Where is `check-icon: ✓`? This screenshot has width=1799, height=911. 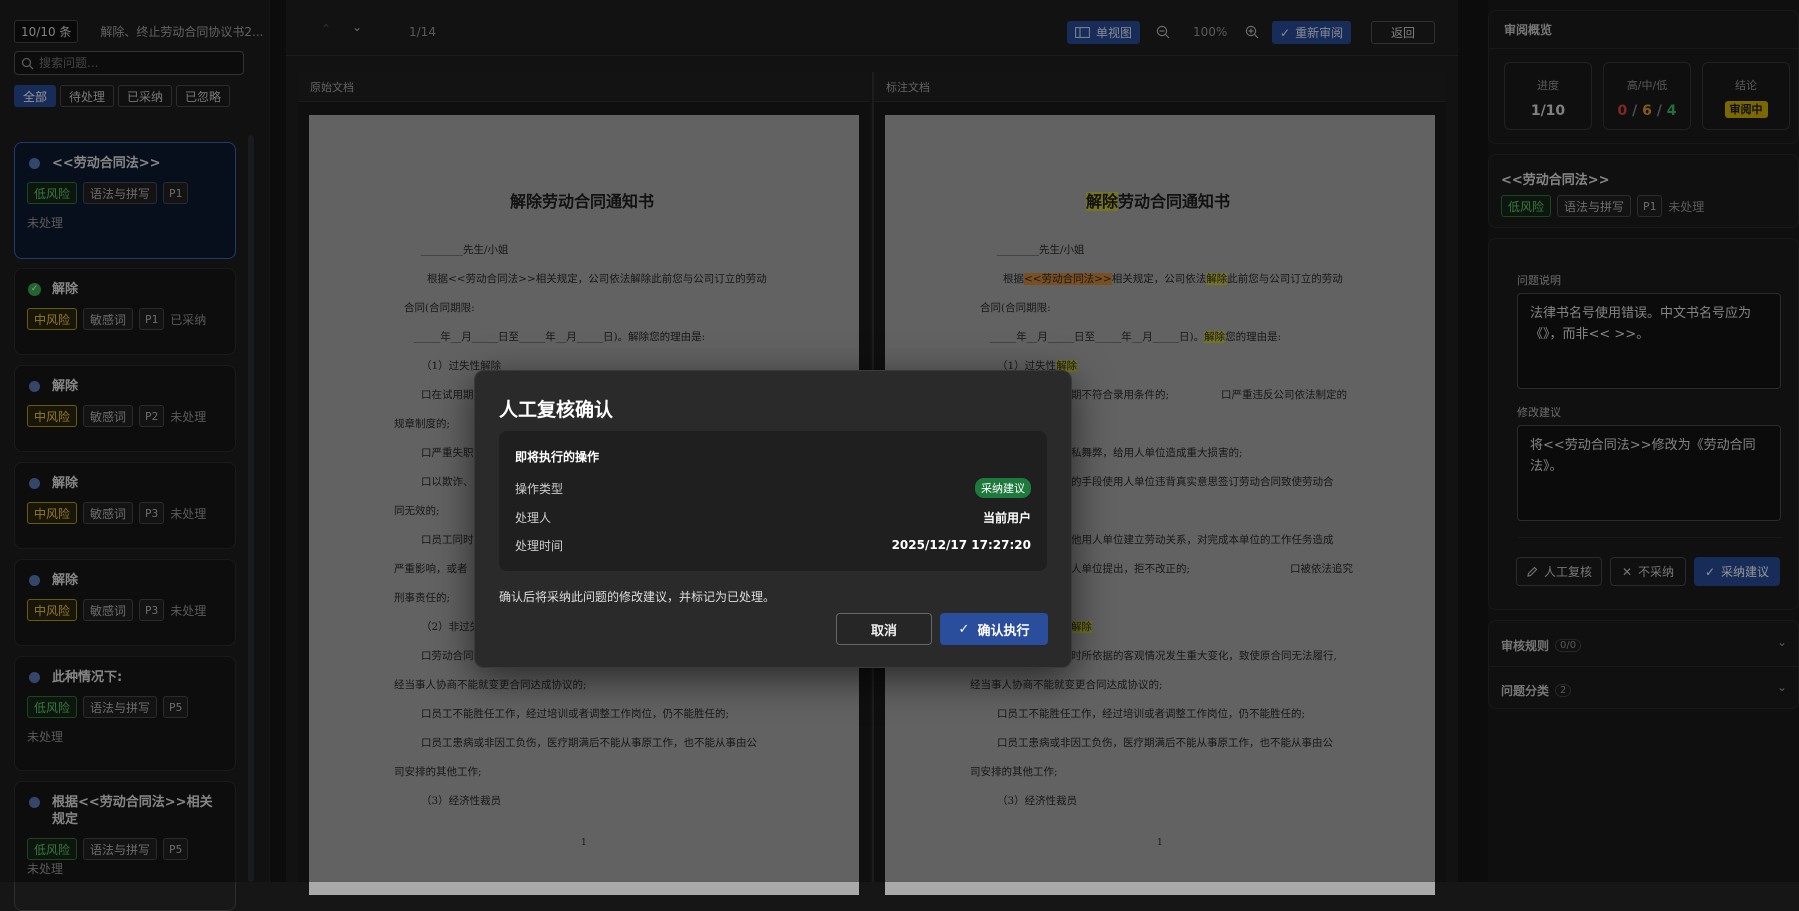 check-icon: ✓ is located at coordinates (964, 629).